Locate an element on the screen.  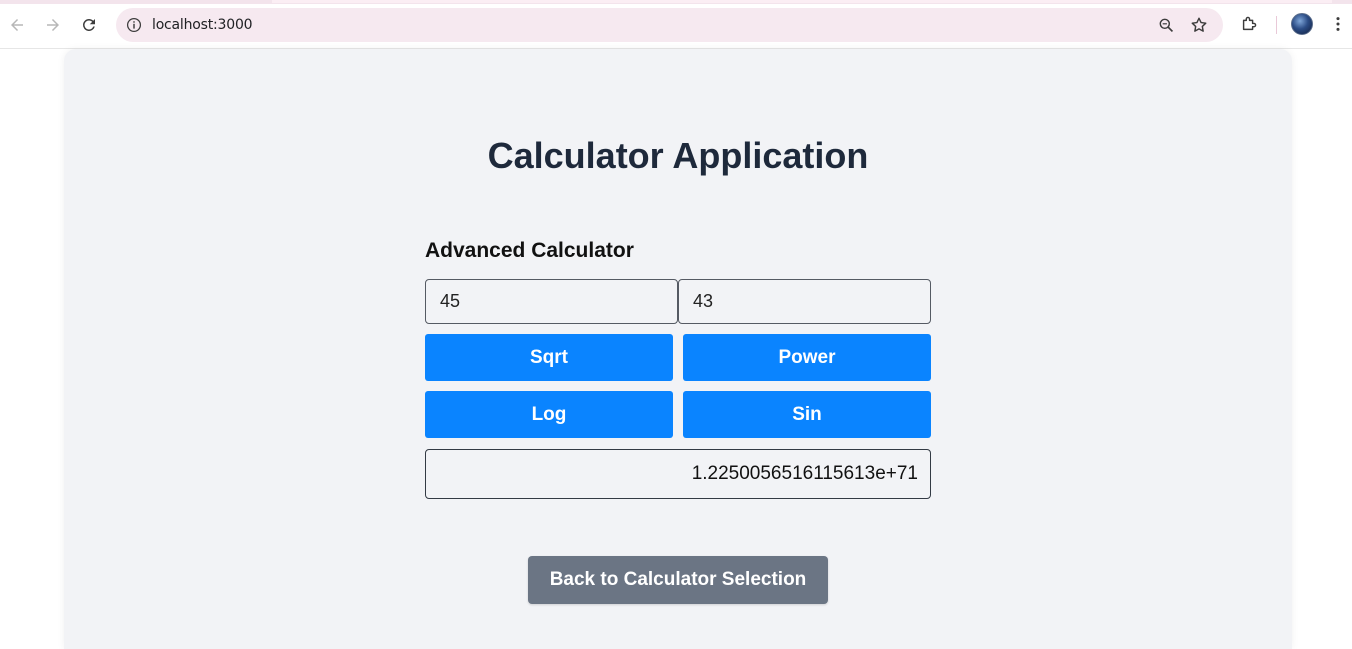
reload-button is located at coordinates (89, 25).